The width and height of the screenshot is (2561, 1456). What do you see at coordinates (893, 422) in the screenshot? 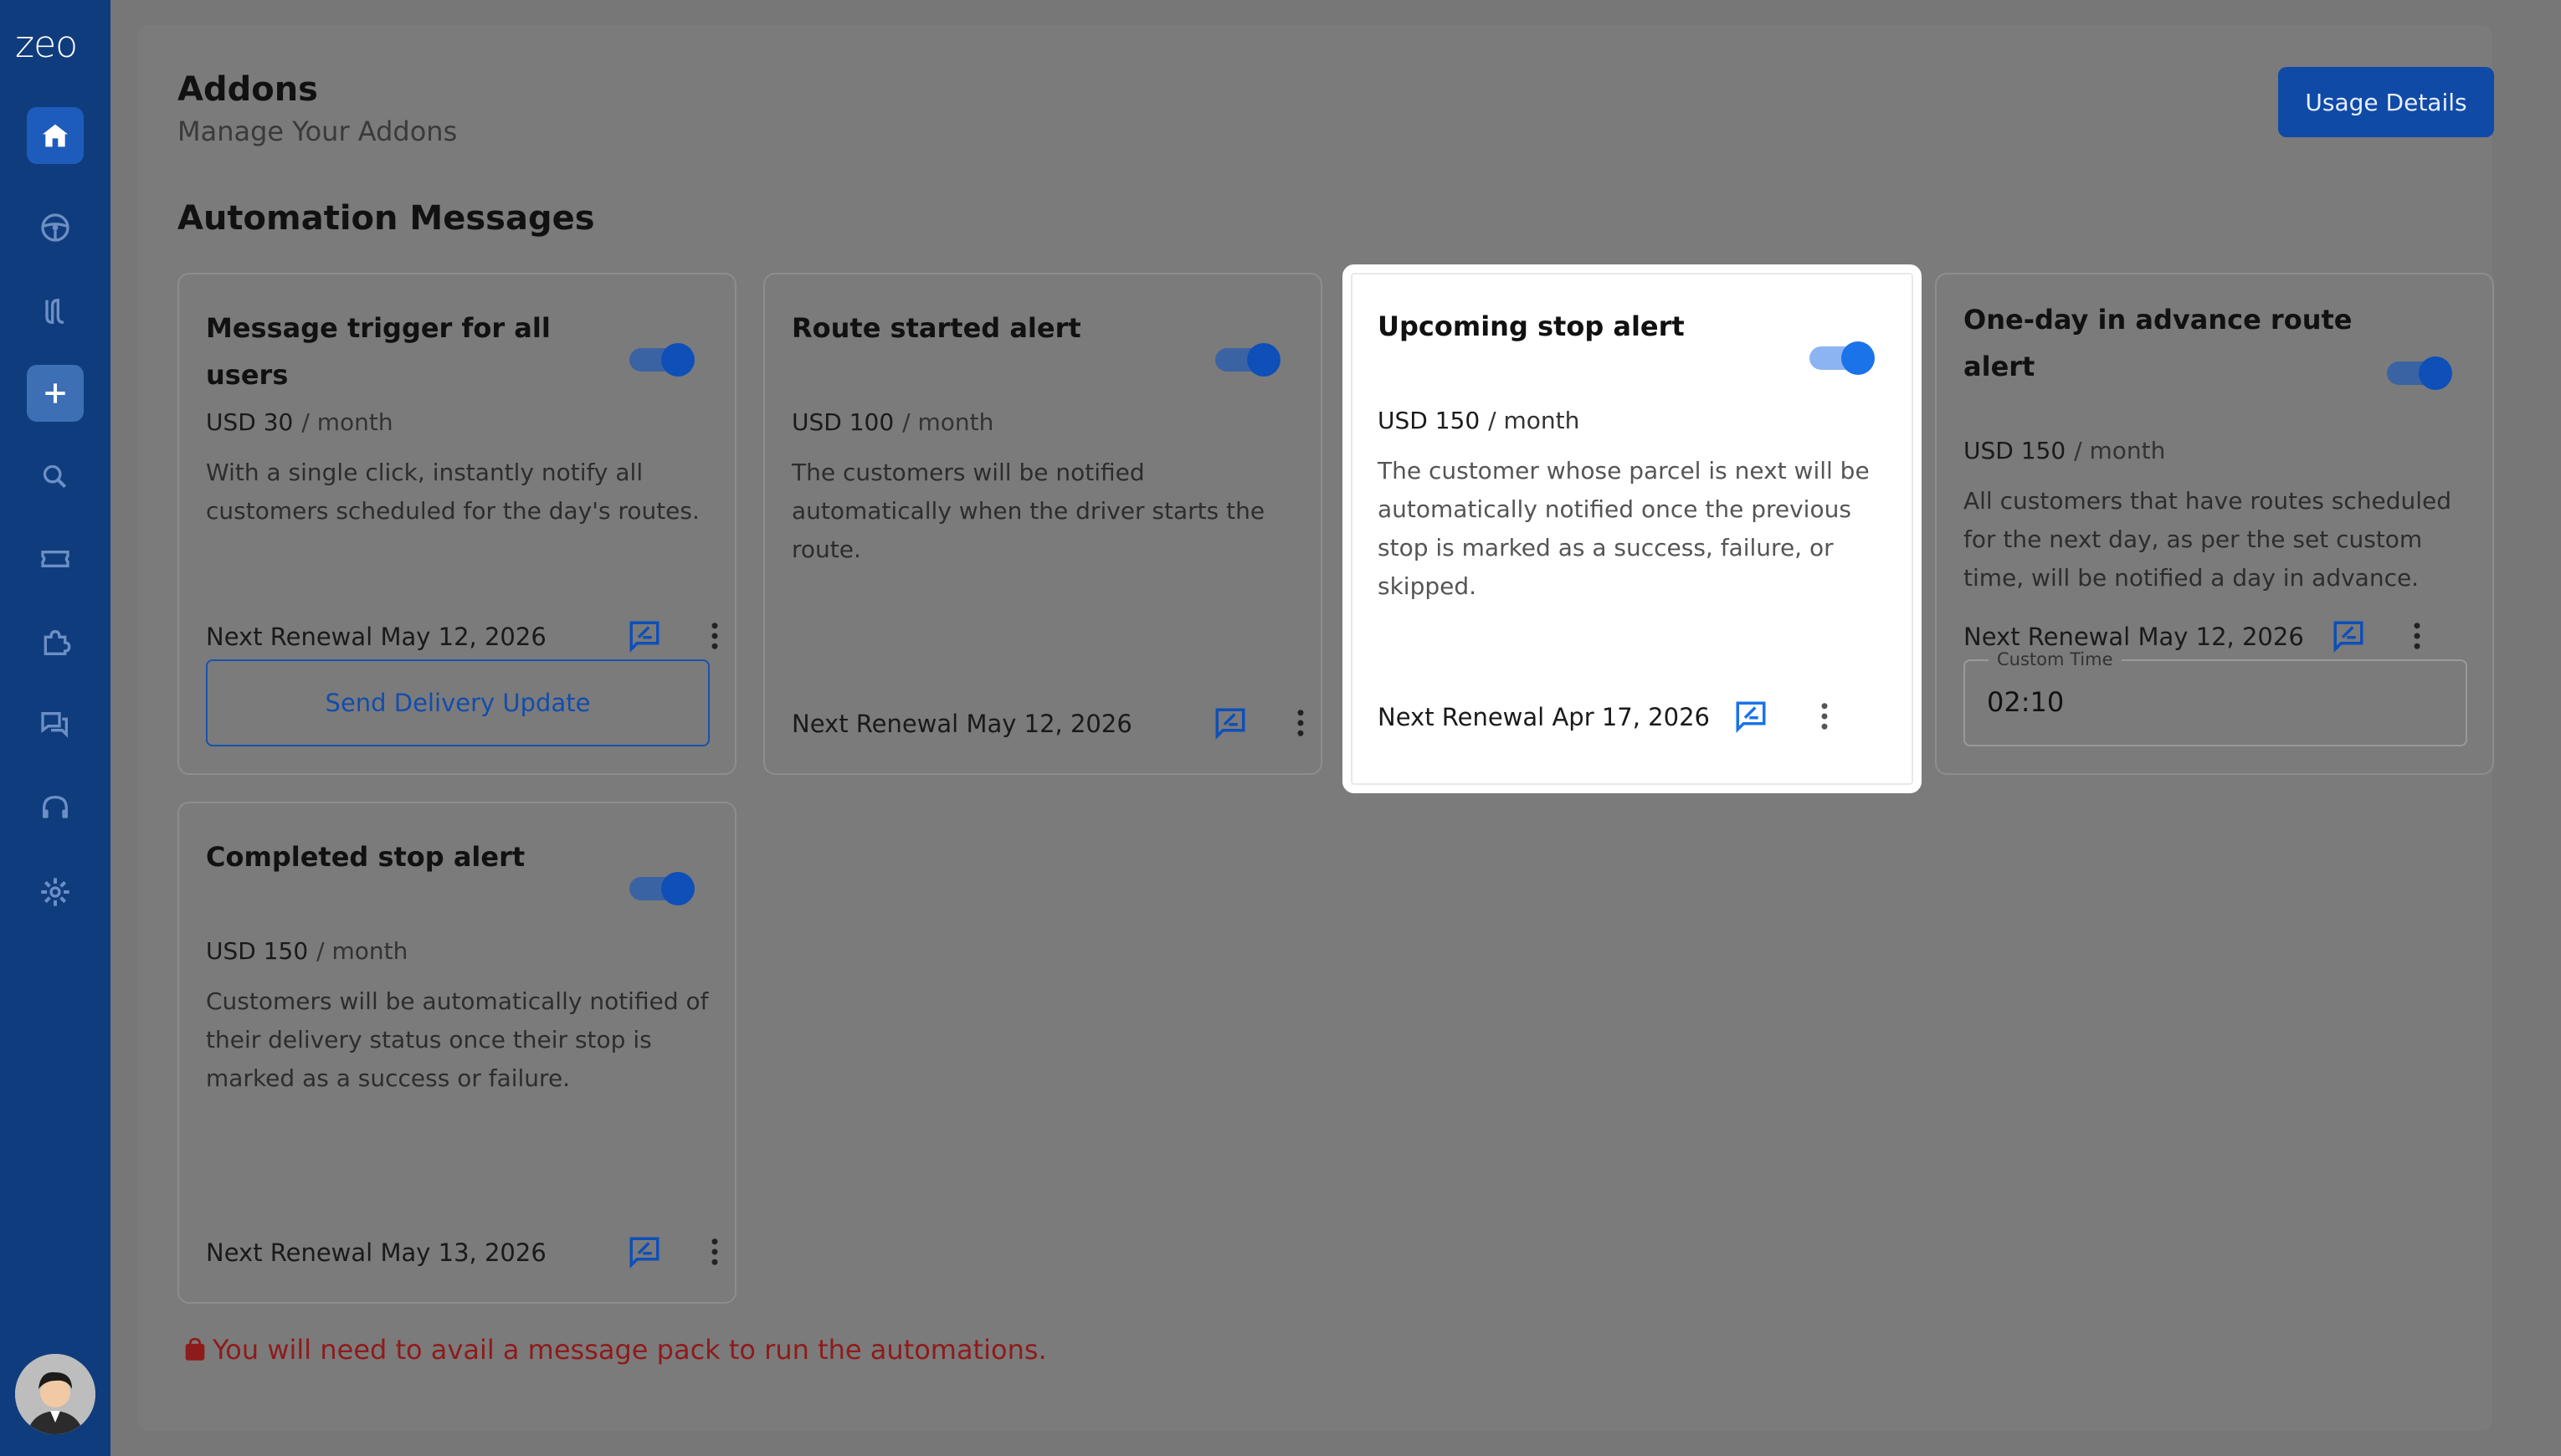
I see `card-price: USD 100/ month` at bounding box center [893, 422].